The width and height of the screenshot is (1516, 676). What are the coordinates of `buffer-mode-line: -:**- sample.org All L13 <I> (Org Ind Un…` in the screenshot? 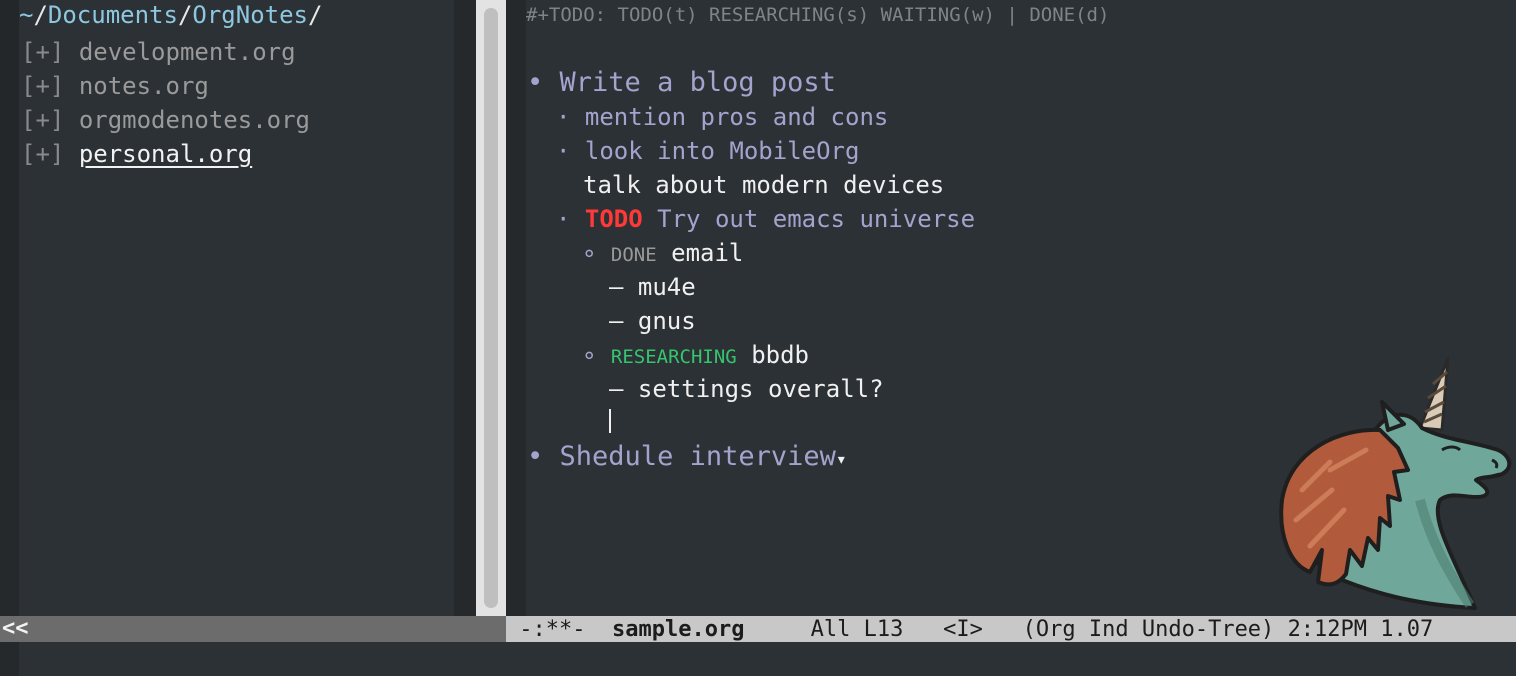 It's located at (1011, 629).